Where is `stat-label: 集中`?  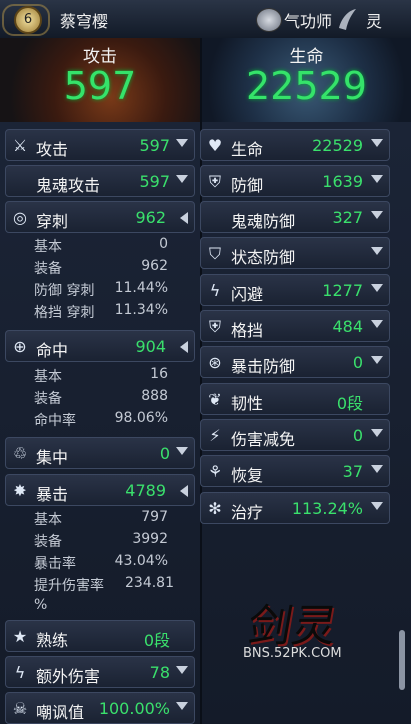 stat-label: 集中 is located at coordinates (52, 457).